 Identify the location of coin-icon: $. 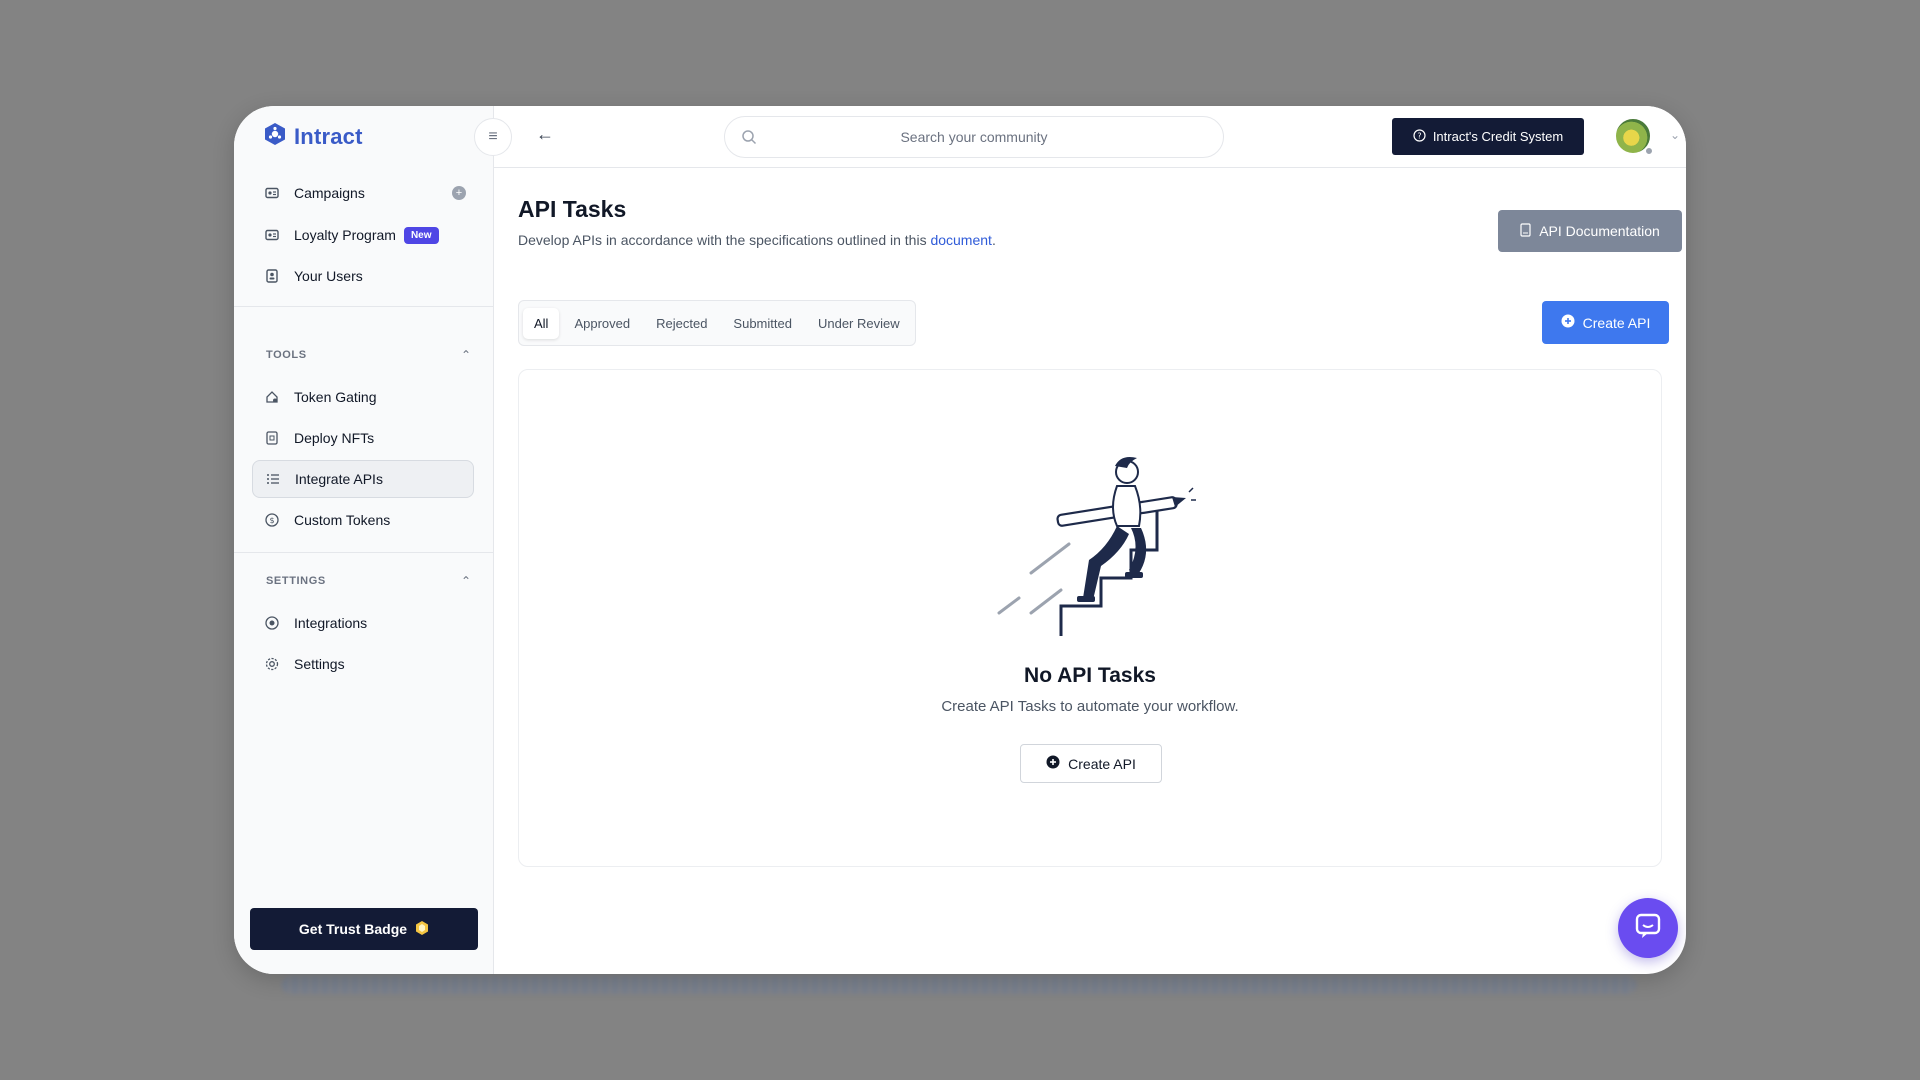
(272, 520).